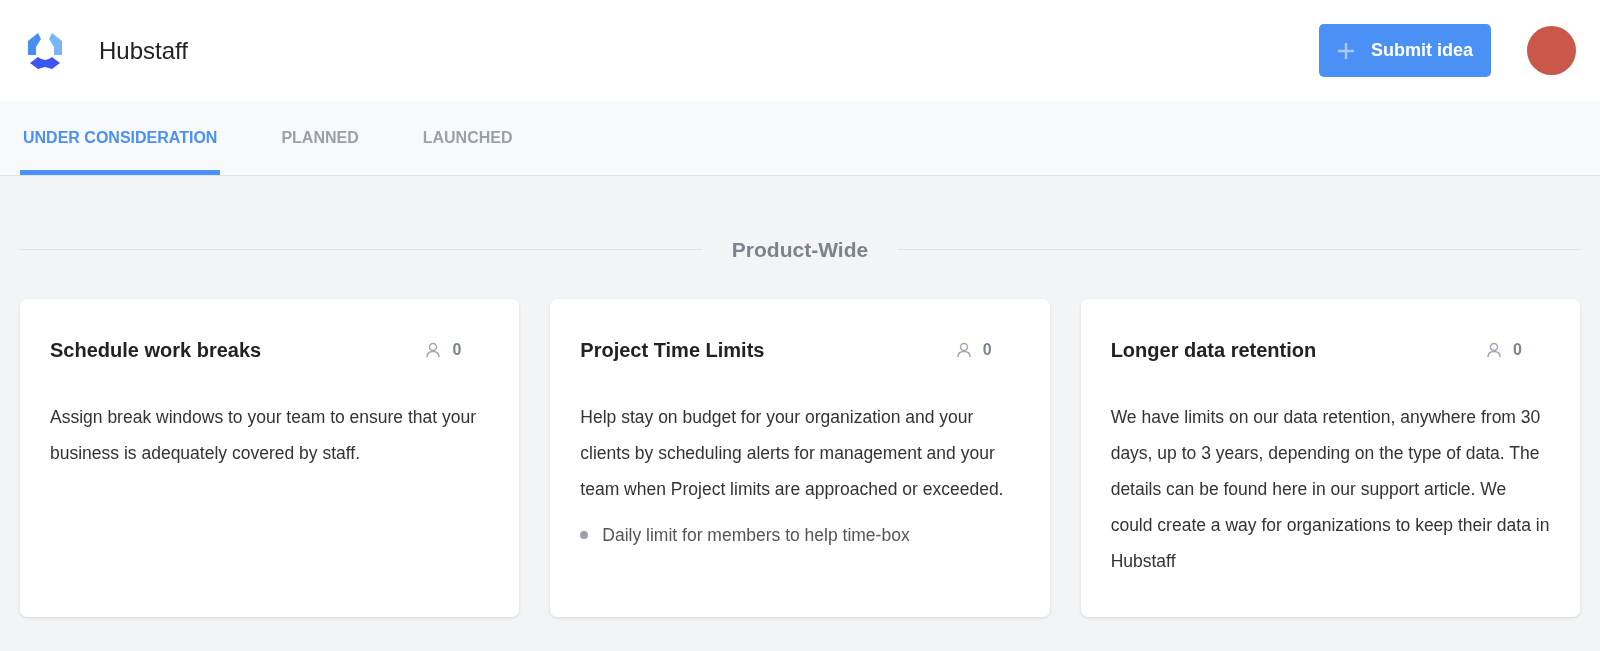  I want to click on plus-icon, so click(1346, 50).